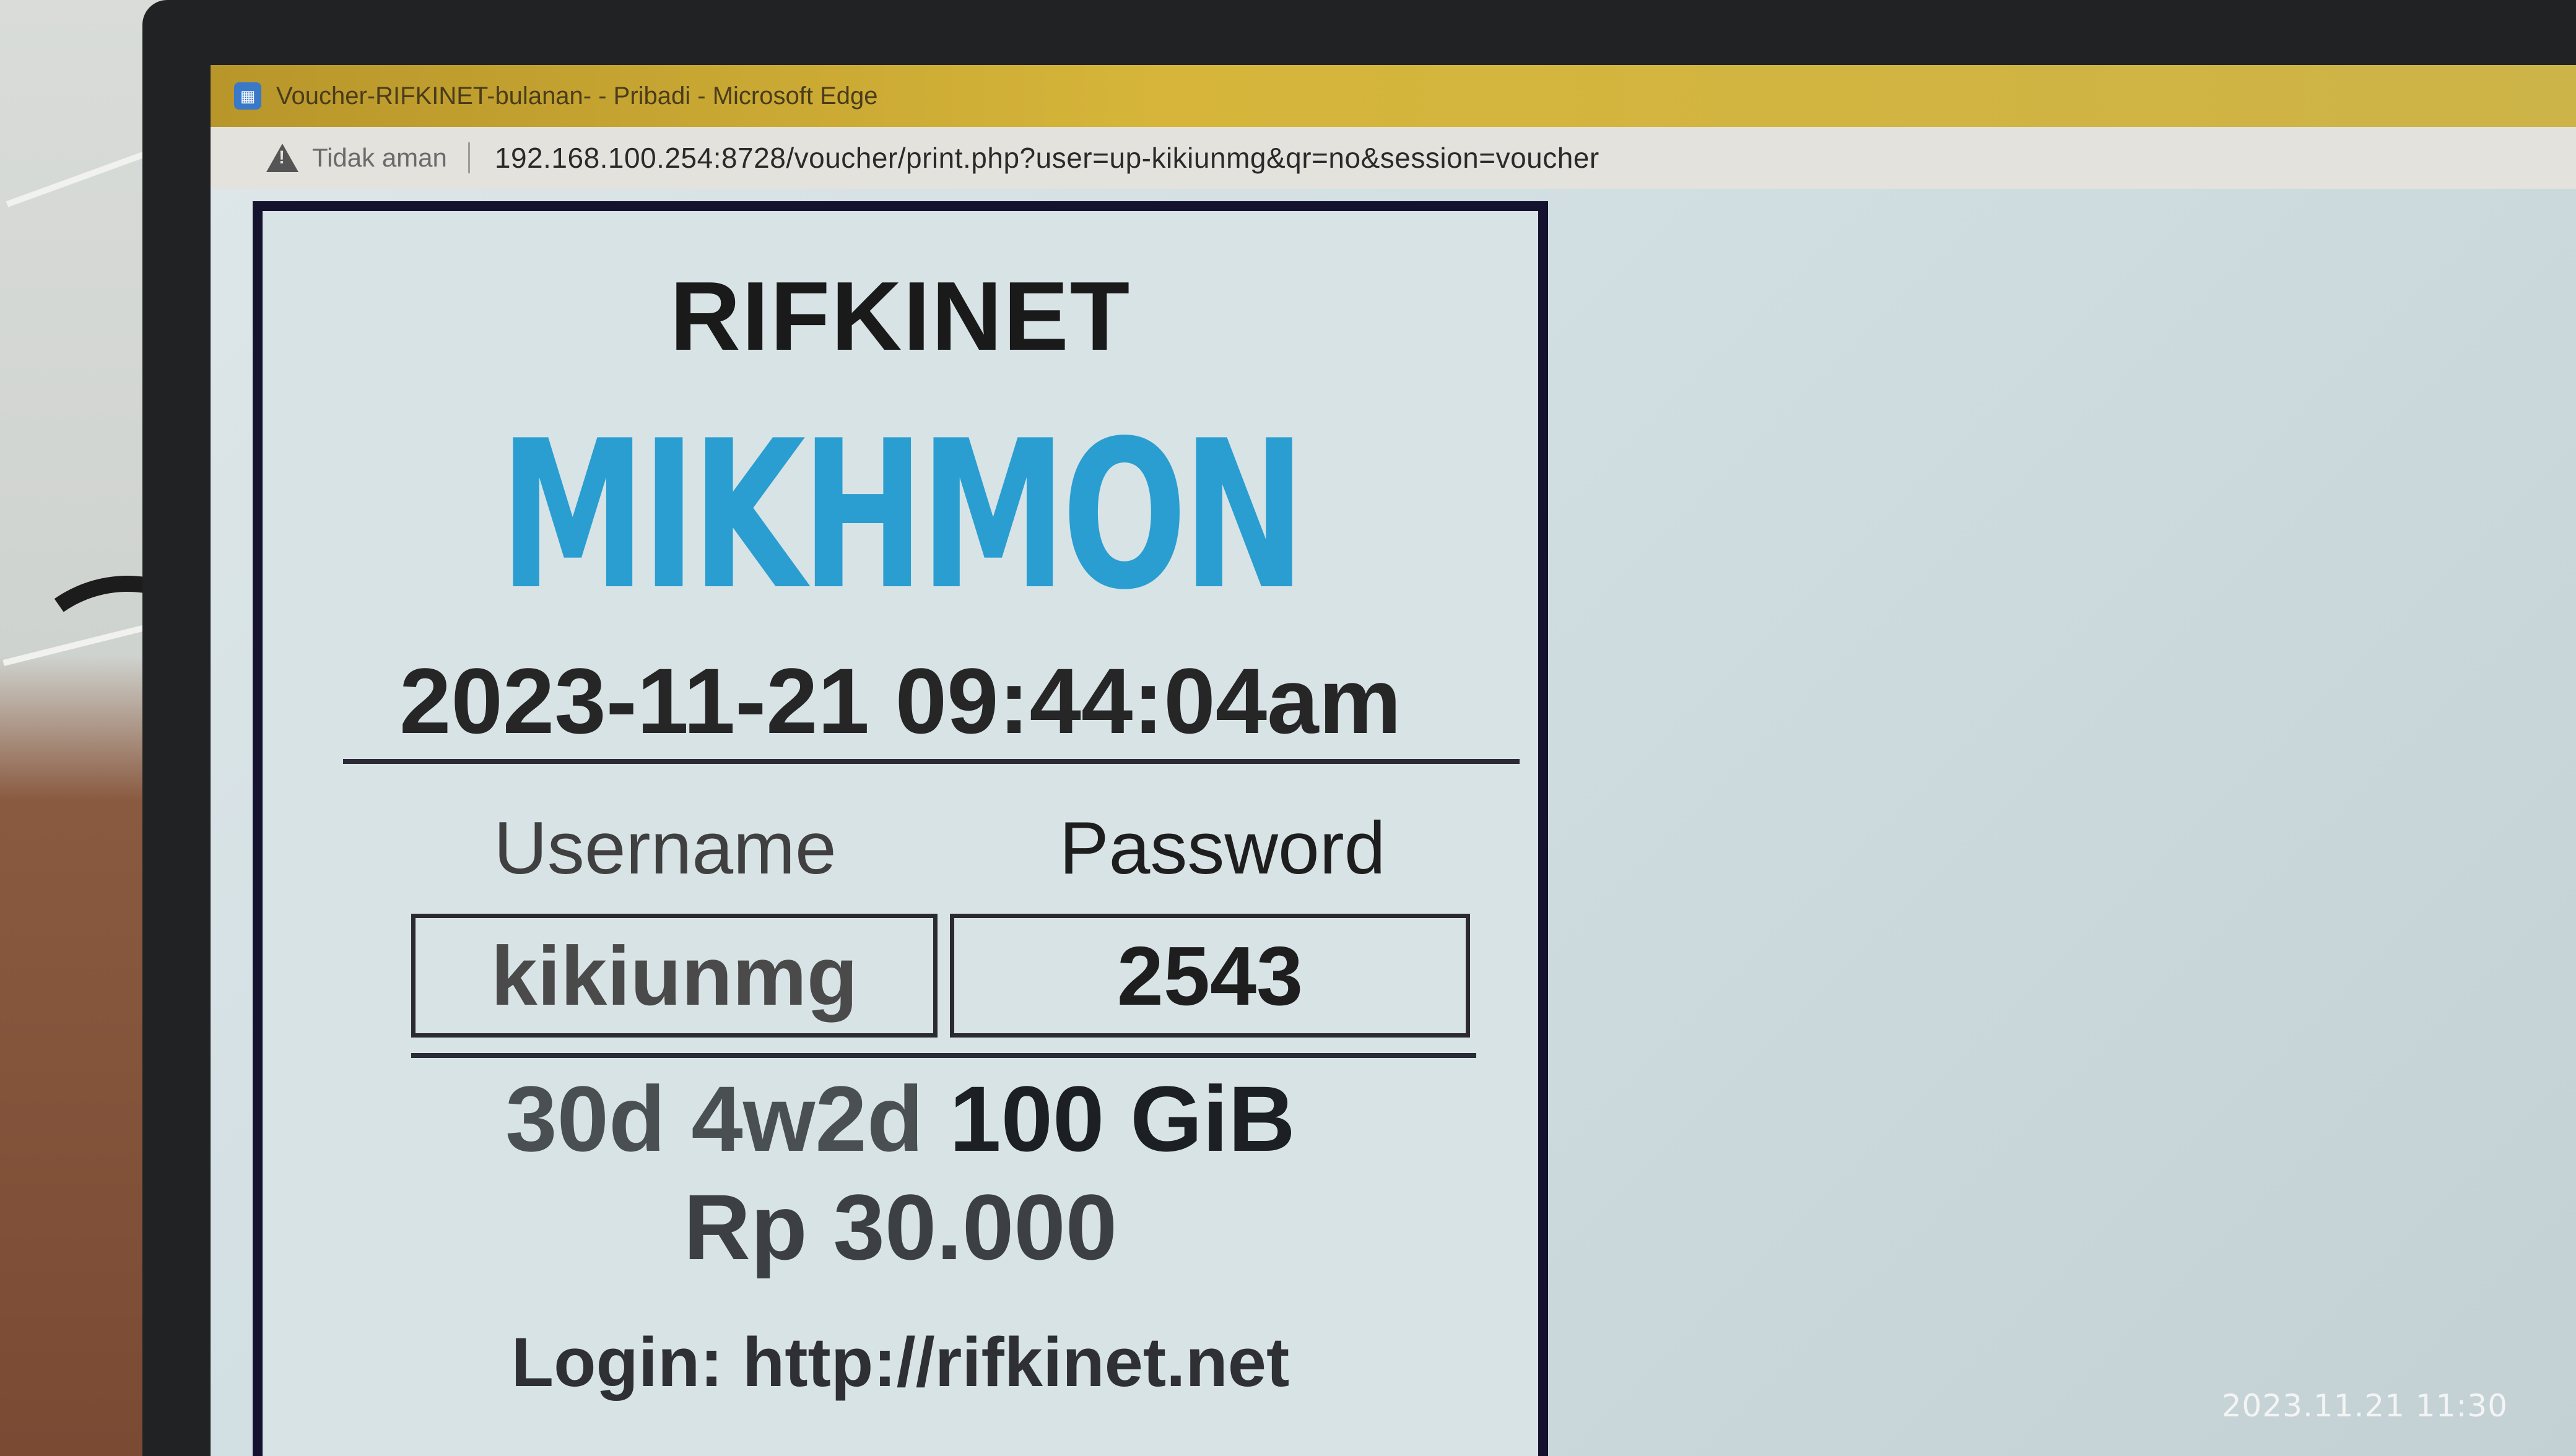  Describe the element at coordinates (902, 516) in the screenshot. I see `mikhmon-logo: MIKHMON` at that location.